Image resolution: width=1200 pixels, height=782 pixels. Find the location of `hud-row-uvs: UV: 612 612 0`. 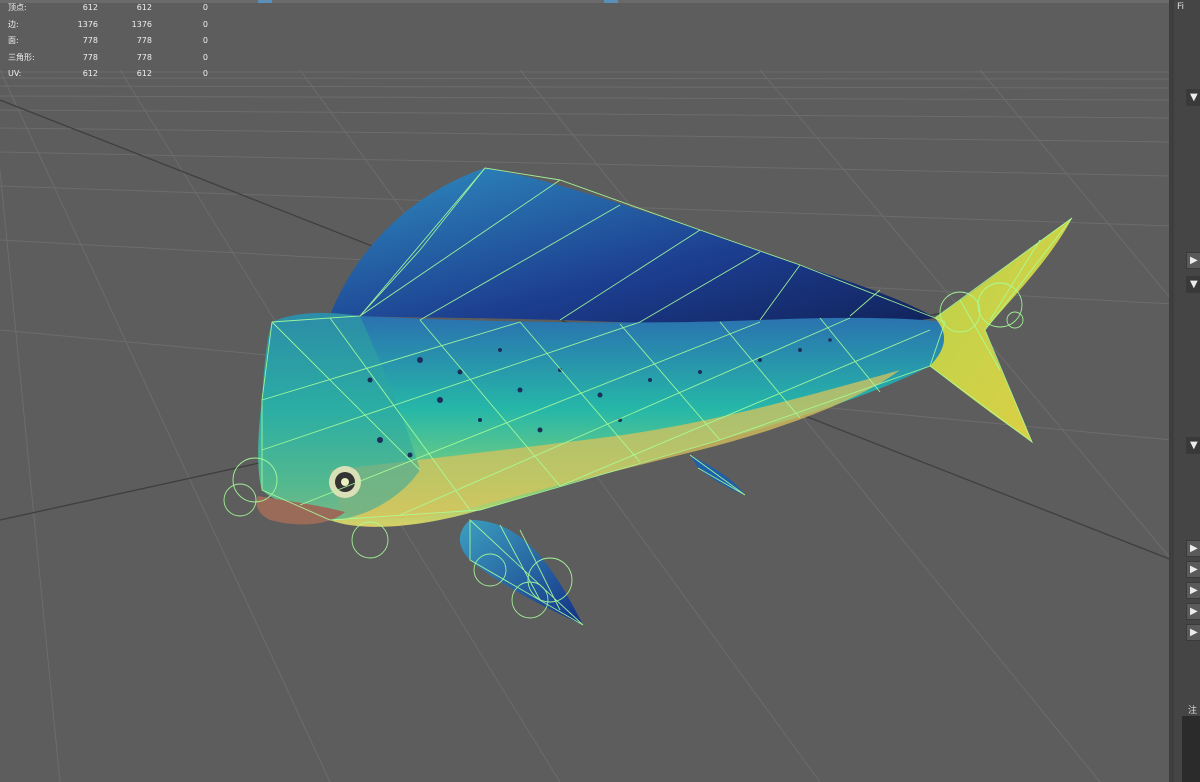

hud-row-uvs: UV: 612 612 0 is located at coordinates (111, 74).